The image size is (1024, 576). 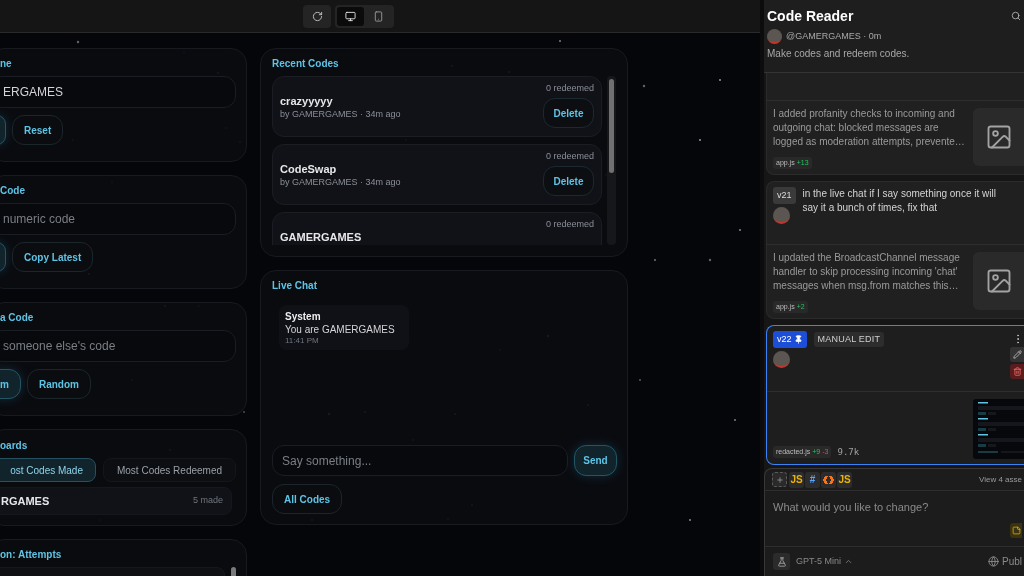 I want to click on card-title: Live Chat, so click(x=295, y=286).